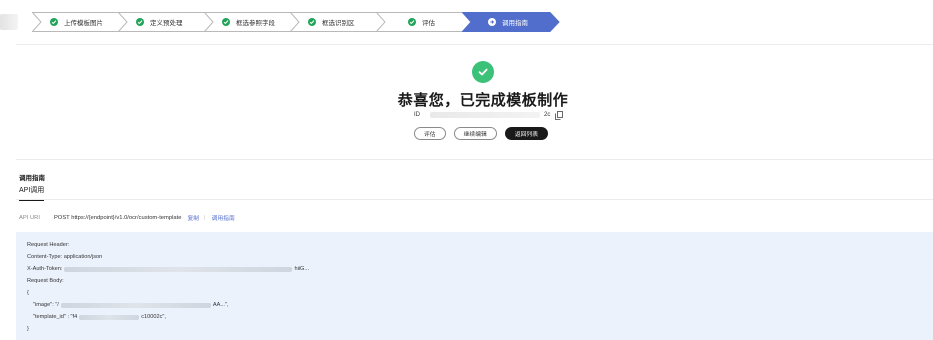 The width and height of the screenshot is (933, 340). I want to click on step-call-guide: 调用指南, so click(511, 22).